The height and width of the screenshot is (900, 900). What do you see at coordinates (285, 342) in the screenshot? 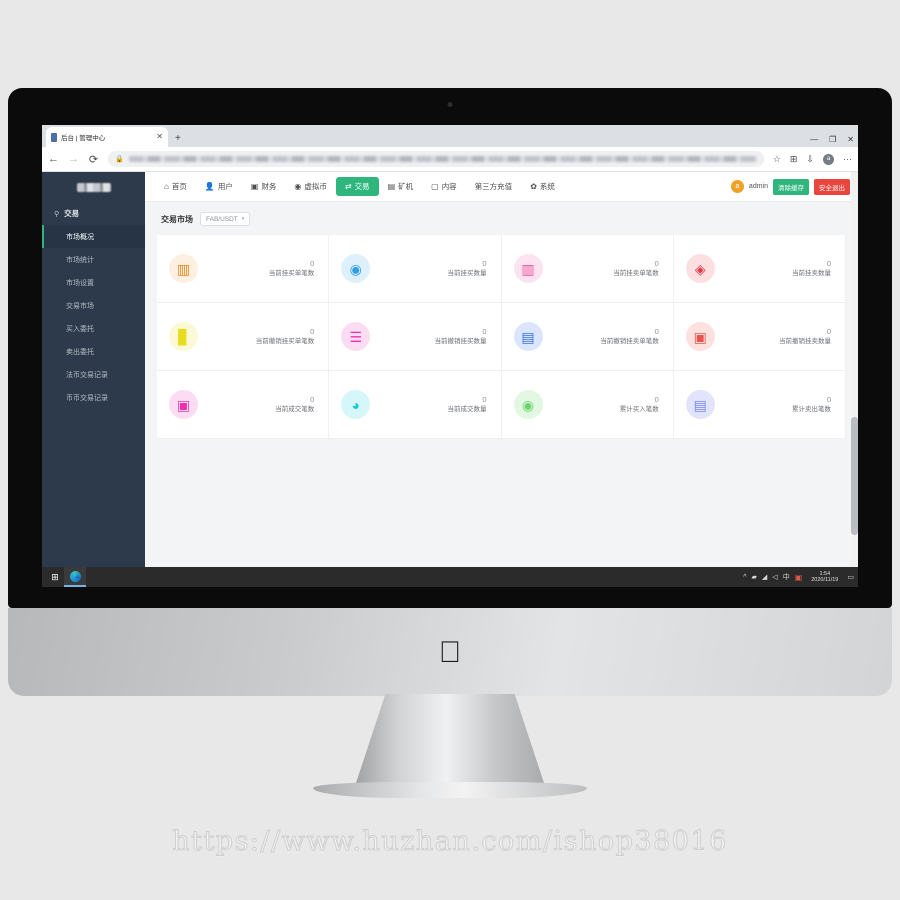
I see `stat-card-label: 当前撤销挂买单笔数` at bounding box center [285, 342].